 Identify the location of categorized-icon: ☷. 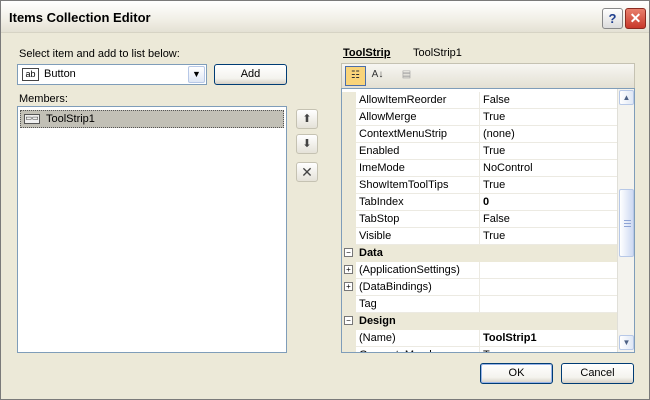
(355, 75).